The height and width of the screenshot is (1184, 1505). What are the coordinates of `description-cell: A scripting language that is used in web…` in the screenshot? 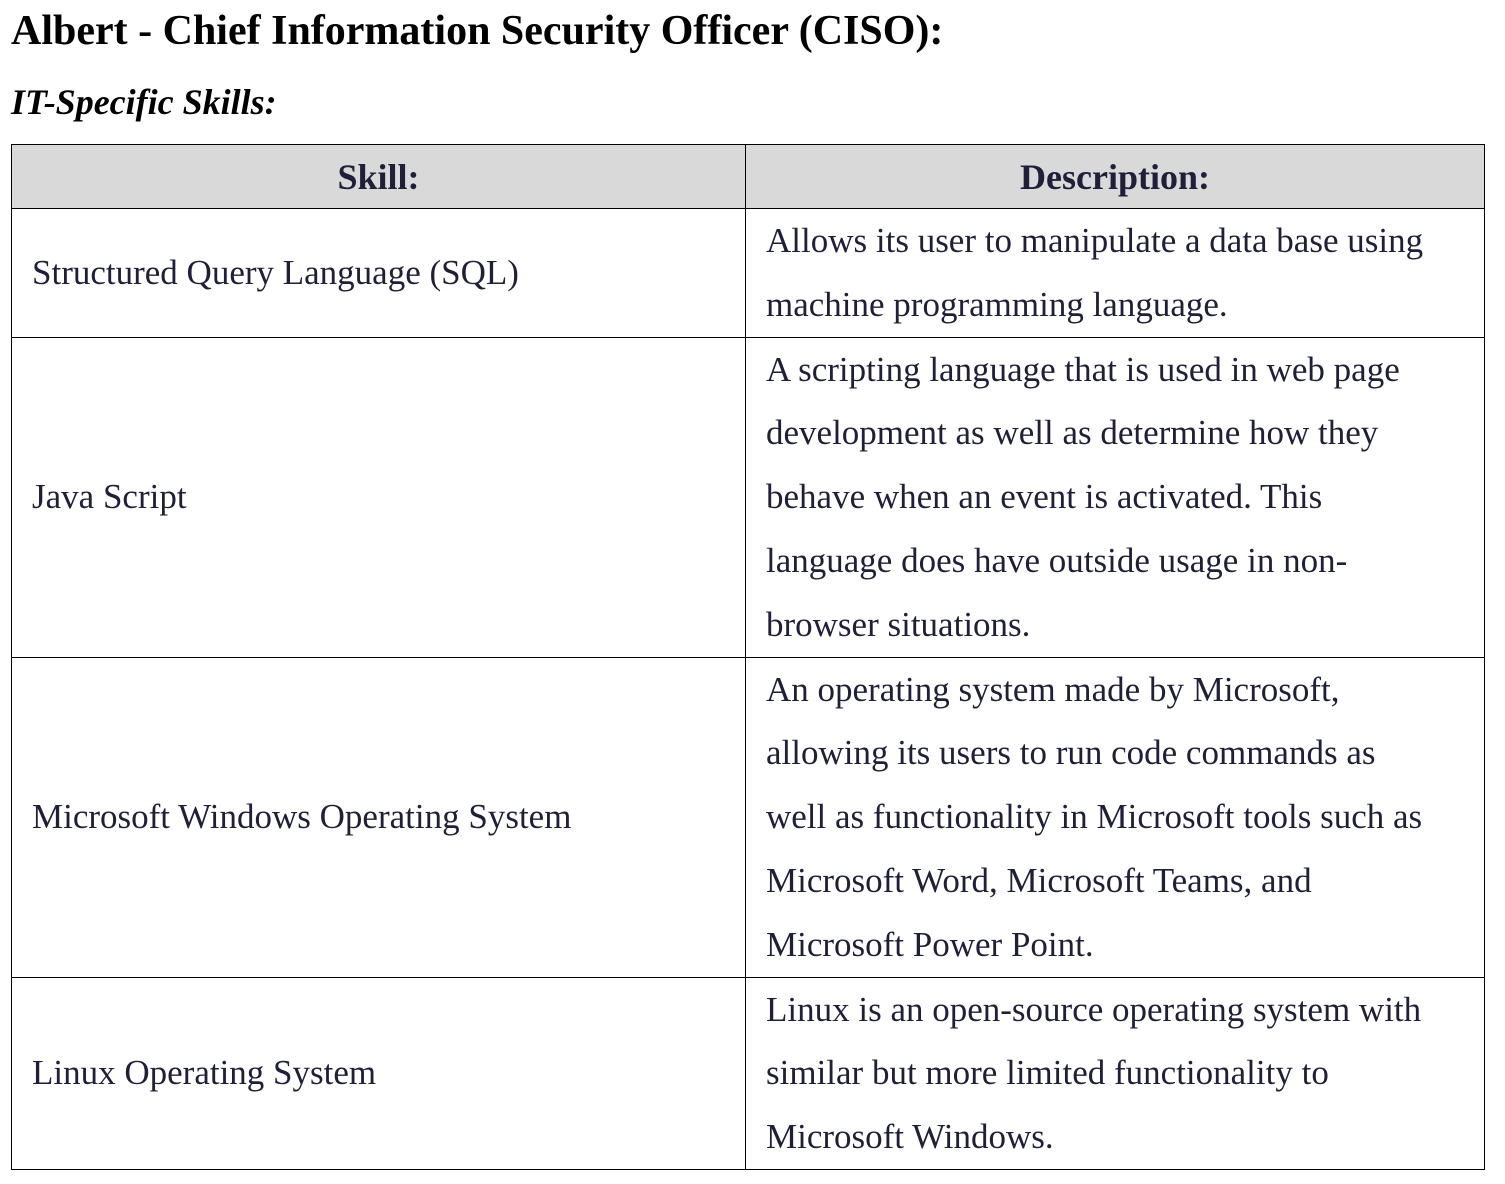 It's located at (1115, 497).